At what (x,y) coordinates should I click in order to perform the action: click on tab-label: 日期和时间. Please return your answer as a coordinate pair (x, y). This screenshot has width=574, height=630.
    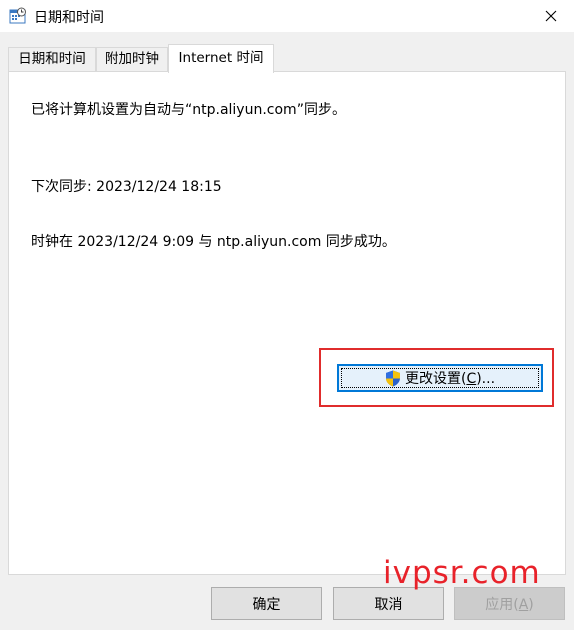
    Looking at the image, I should click on (52, 59).